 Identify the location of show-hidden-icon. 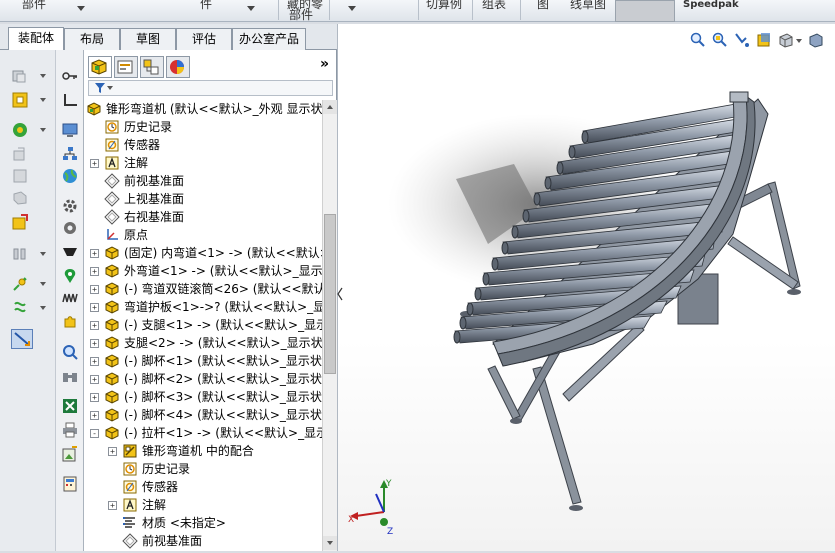
(20, 176).